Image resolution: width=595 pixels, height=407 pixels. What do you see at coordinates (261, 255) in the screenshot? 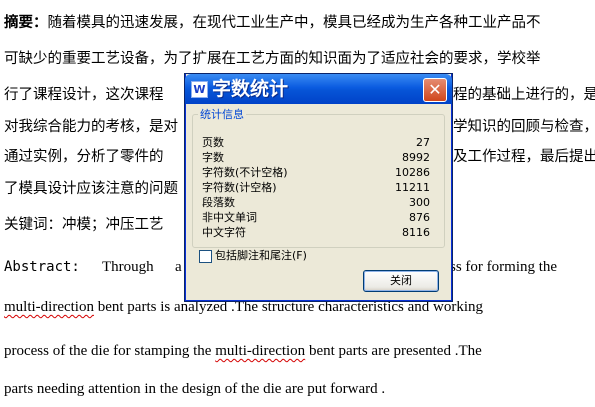
I see `include-footnotes-label: 包括脚注和尾注(F)` at bounding box center [261, 255].